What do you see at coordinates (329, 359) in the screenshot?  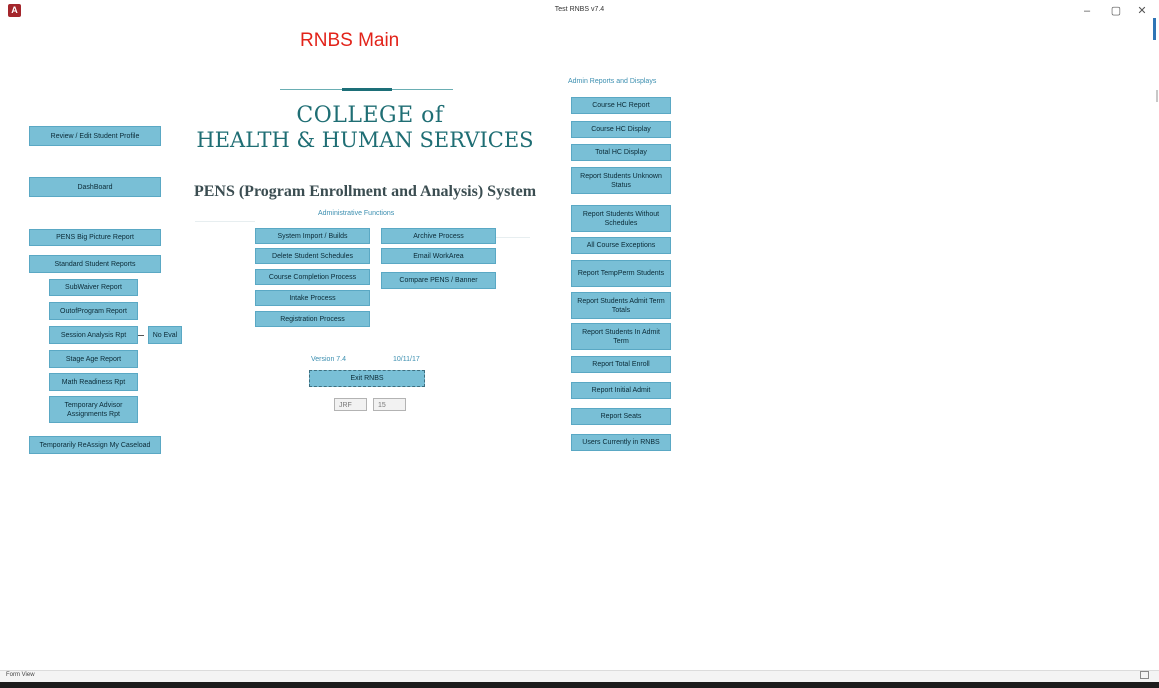 I see `version-label: Version 7.4` at bounding box center [329, 359].